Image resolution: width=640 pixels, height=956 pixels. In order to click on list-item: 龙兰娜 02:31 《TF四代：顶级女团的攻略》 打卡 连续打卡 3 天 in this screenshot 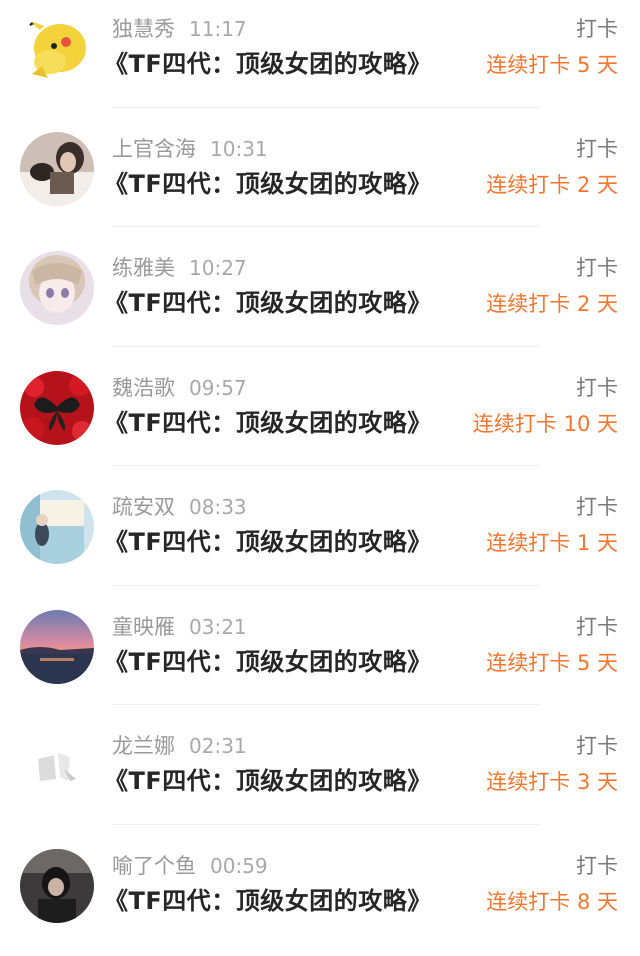, I will do `click(320, 777)`.